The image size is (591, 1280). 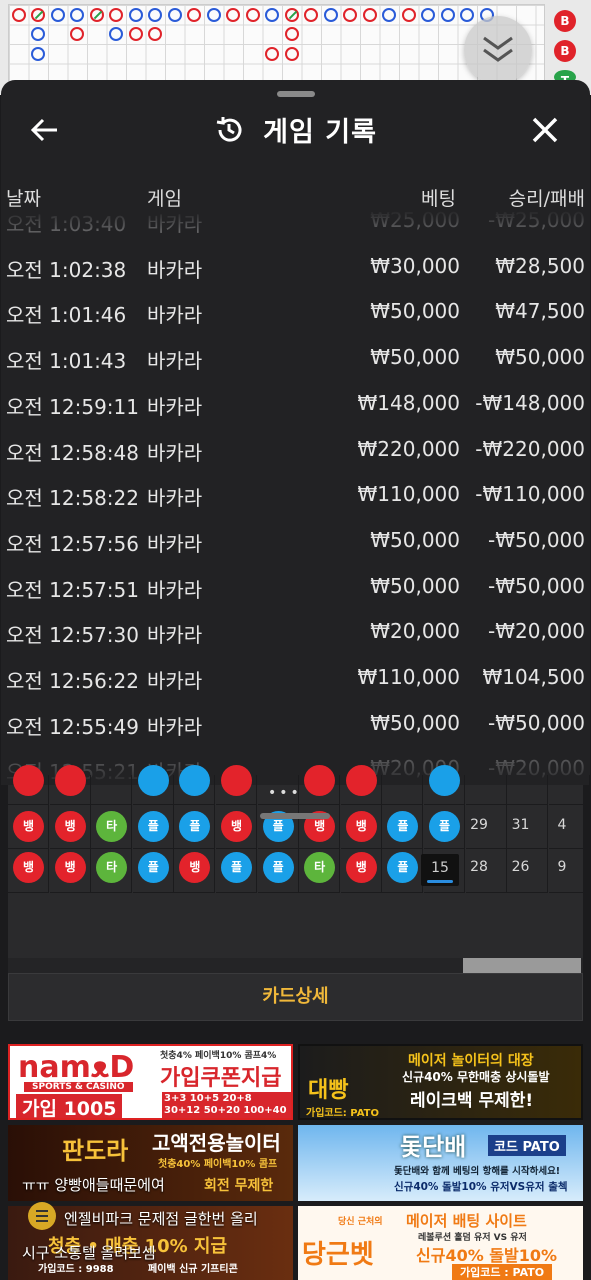 What do you see at coordinates (42, 1216) in the screenshot?
I see `chat-menu-icon` at bounding box center [42, 1216].